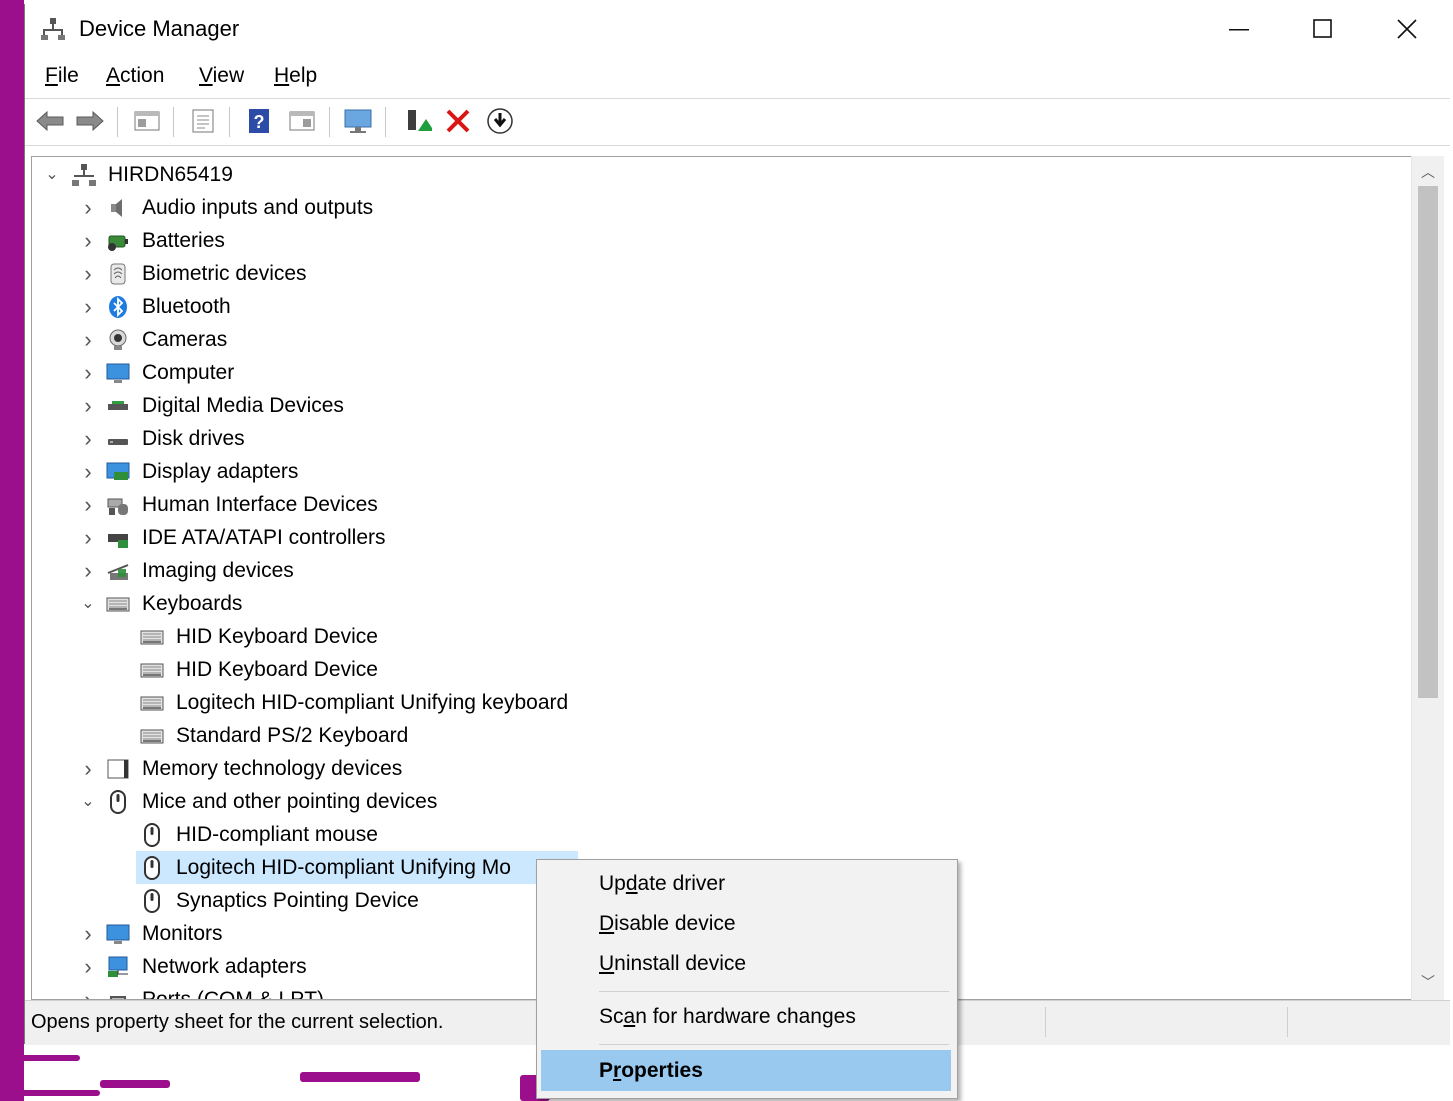  What do you see at coordinates (221, 76) in the screenshot?
I see `menu-view: View` at bounding box center [221, 76].